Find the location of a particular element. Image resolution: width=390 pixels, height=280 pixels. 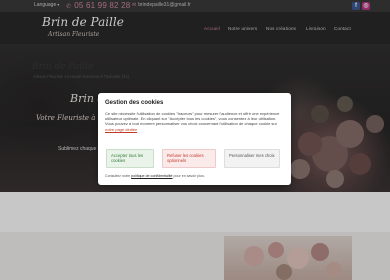

footer-text: Consultez notre is located at coordinates (118, 176).